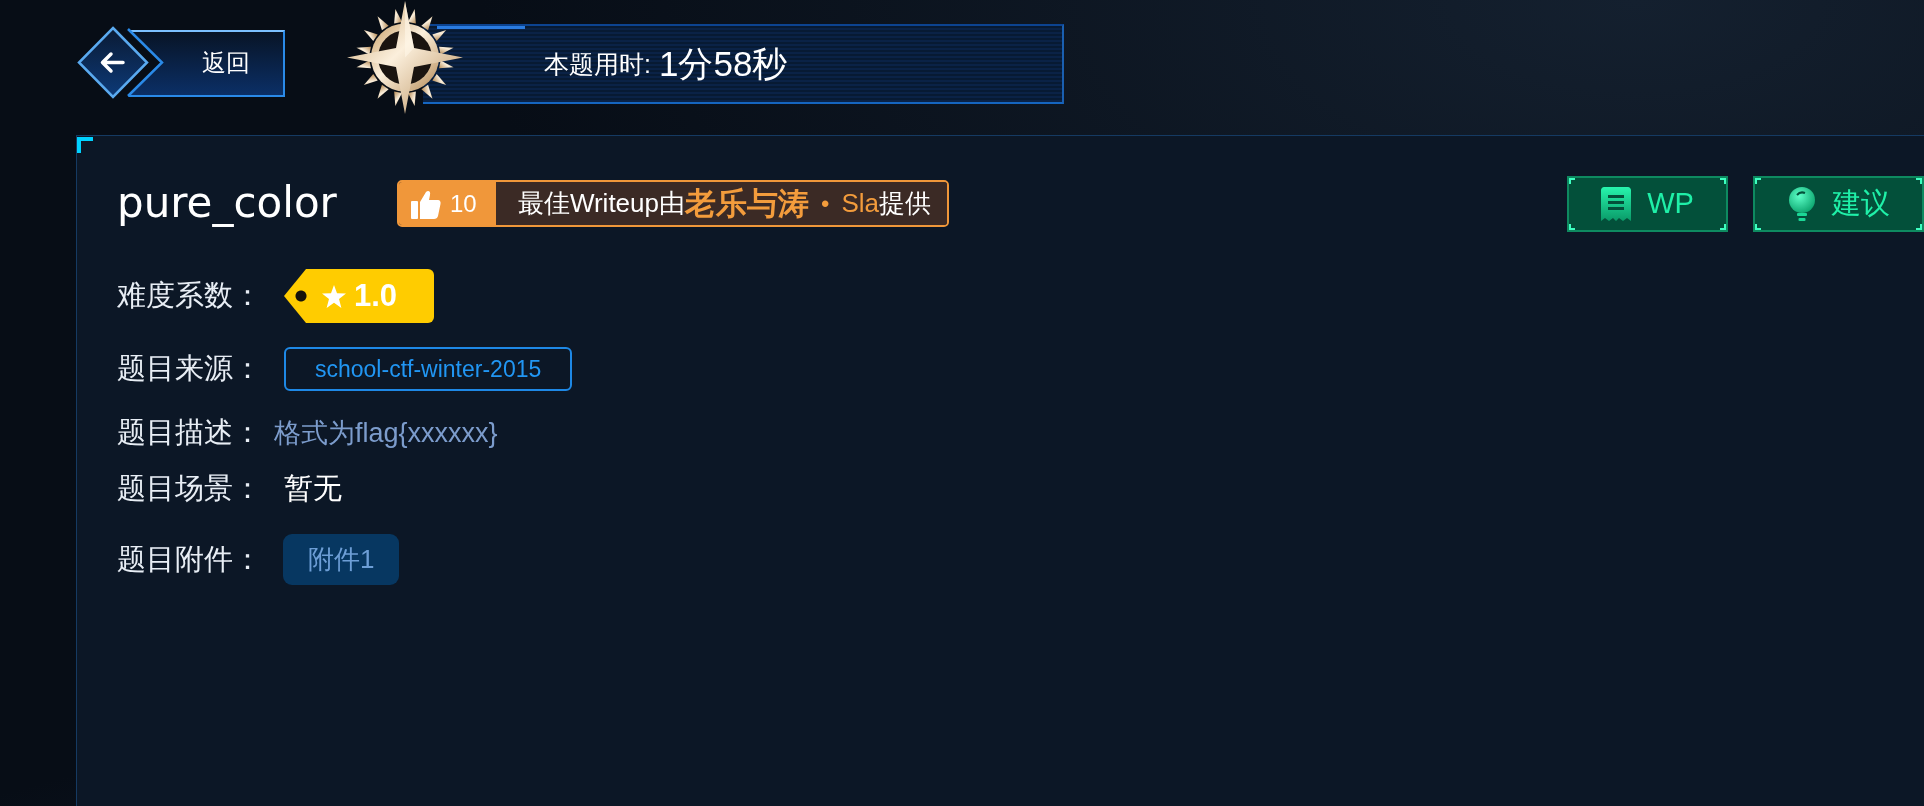 The image size is (1924, 806). What do you see at coordinates (386, 433) in the screenshot?
I see `description-text: 格式为flag{xxxxxx}` at bounding box center [386, 433].